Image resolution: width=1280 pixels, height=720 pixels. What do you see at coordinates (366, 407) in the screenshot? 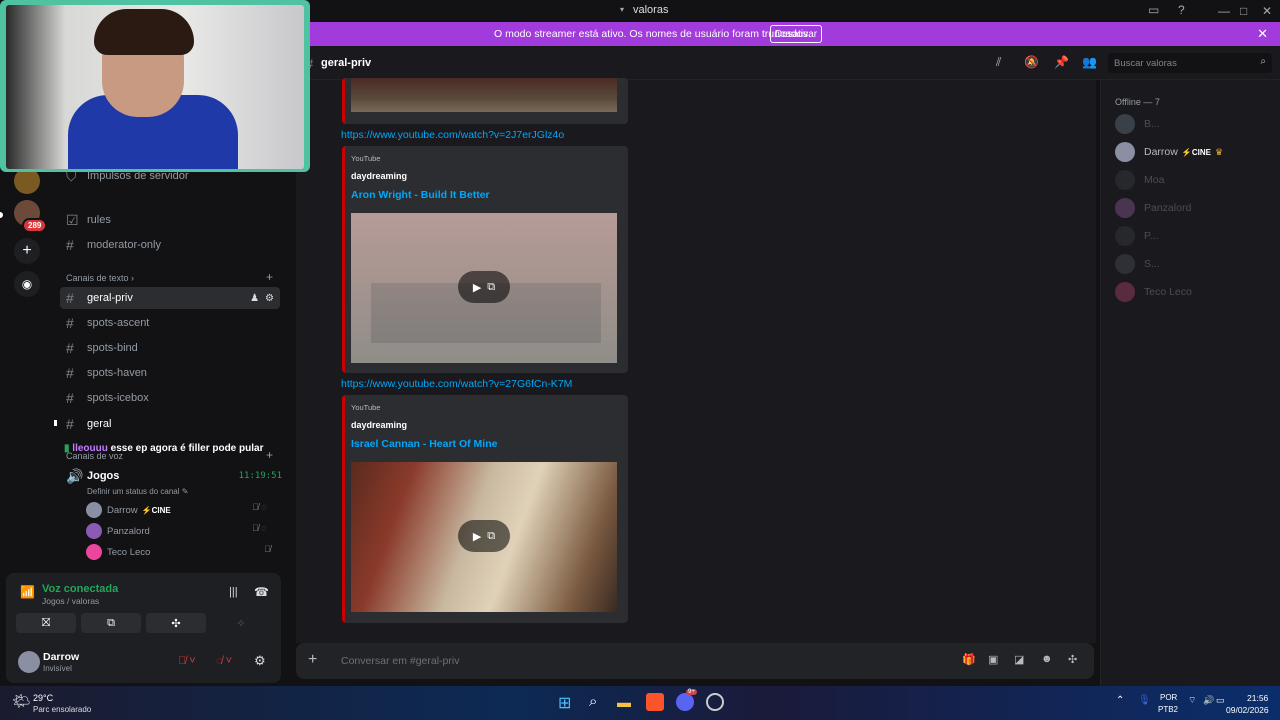
I see `embed-provider: YouTube` at bounding box center [366, 407].